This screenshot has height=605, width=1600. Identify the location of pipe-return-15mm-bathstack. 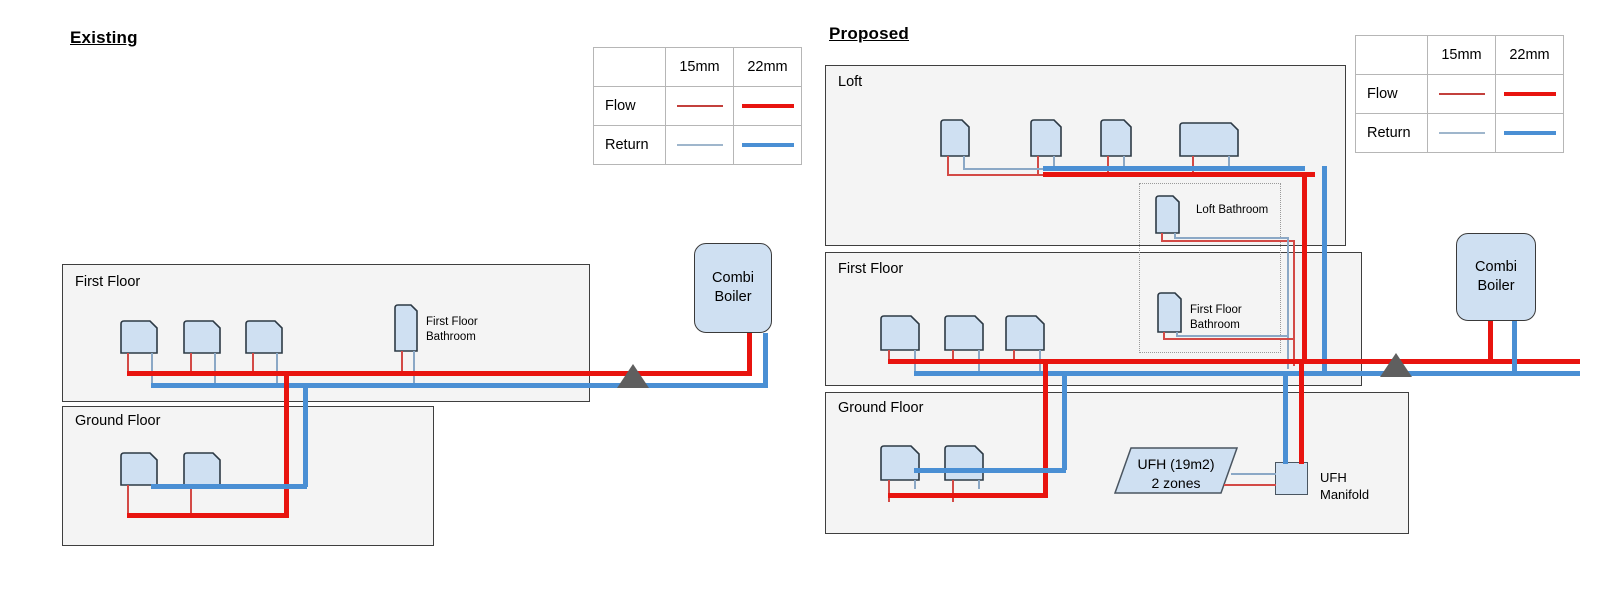
(1288, 303).